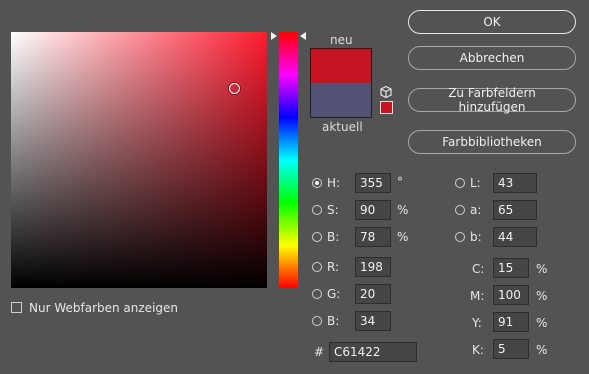 The image size is (589, 374). I want to click on a-input, so click(515, 210).